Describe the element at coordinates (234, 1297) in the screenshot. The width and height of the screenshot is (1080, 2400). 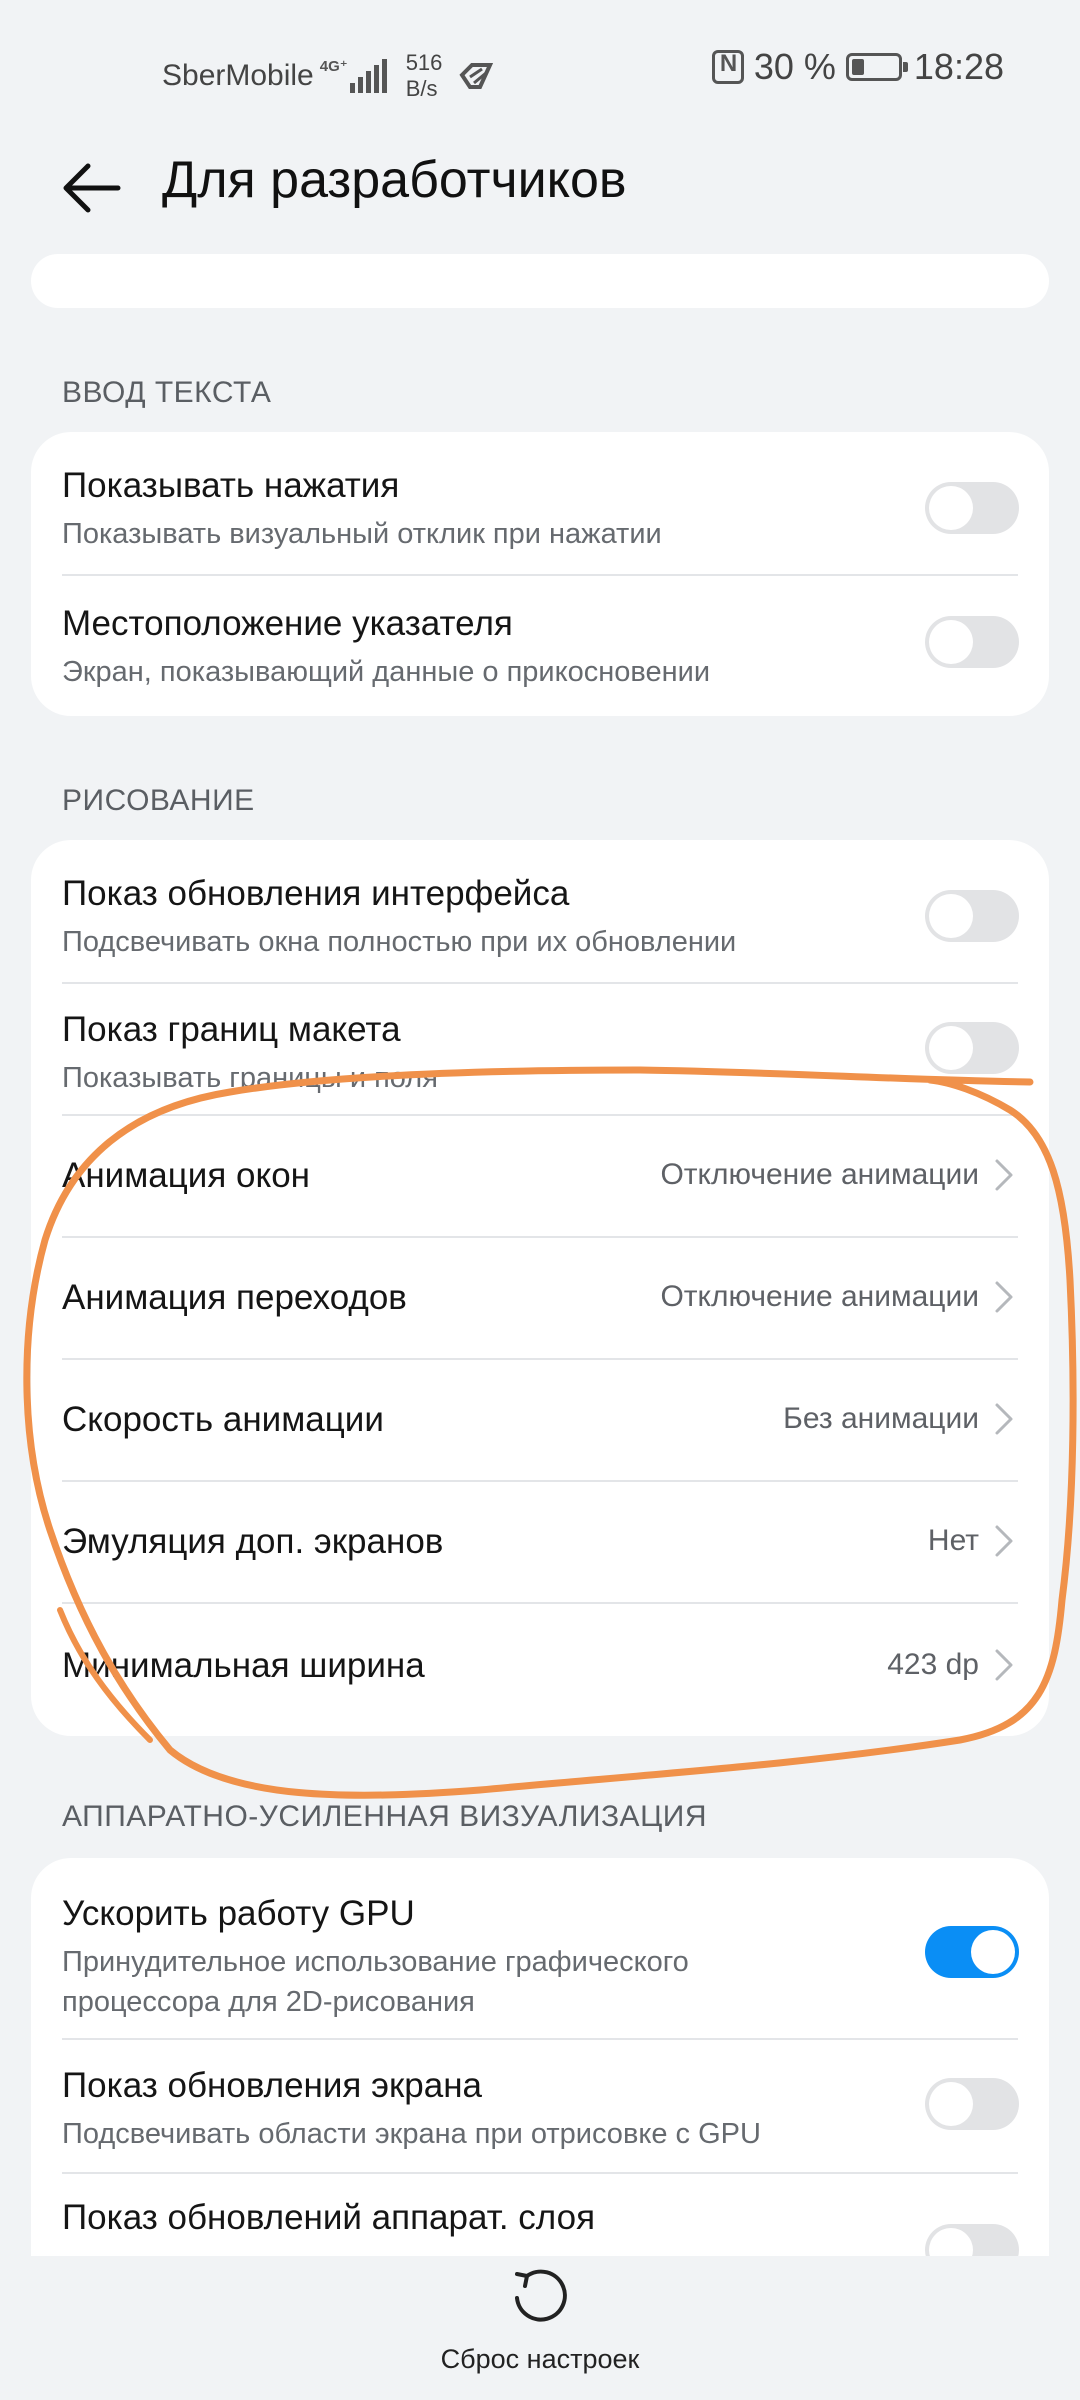
I see `setting-title: Анимация переходов` at that location.